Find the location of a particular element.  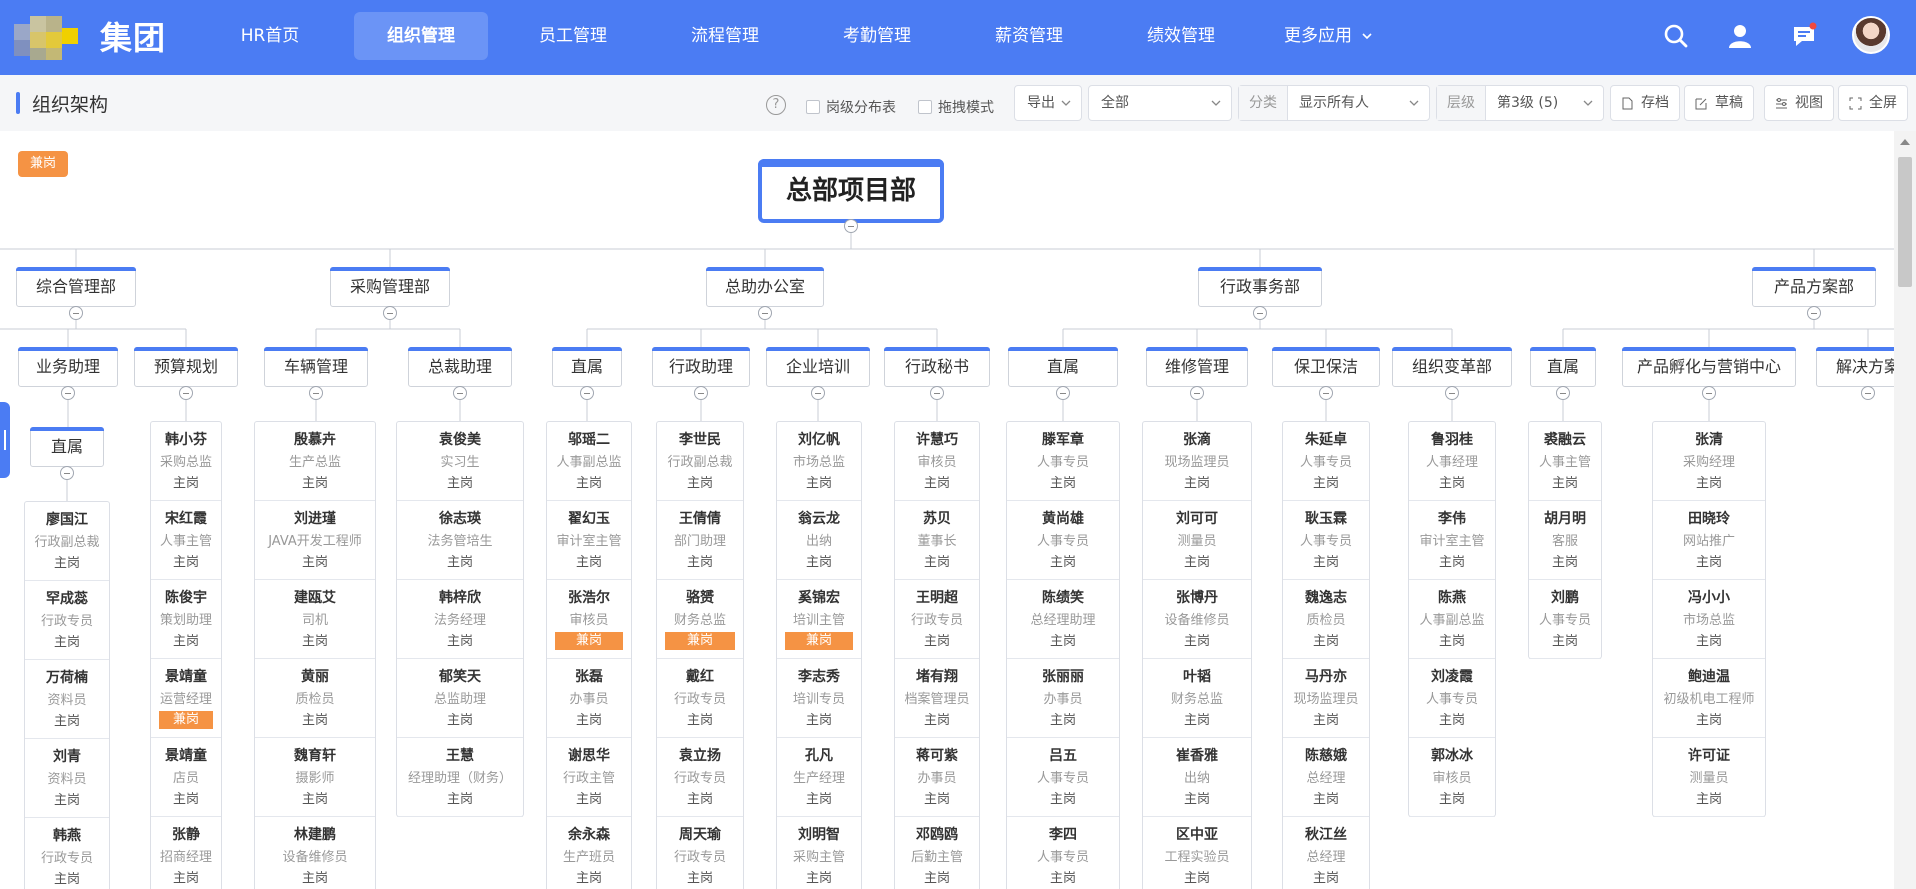

person-card: 耿玉霖 人事专员 主岗 is located at coordinates (1326, 540).